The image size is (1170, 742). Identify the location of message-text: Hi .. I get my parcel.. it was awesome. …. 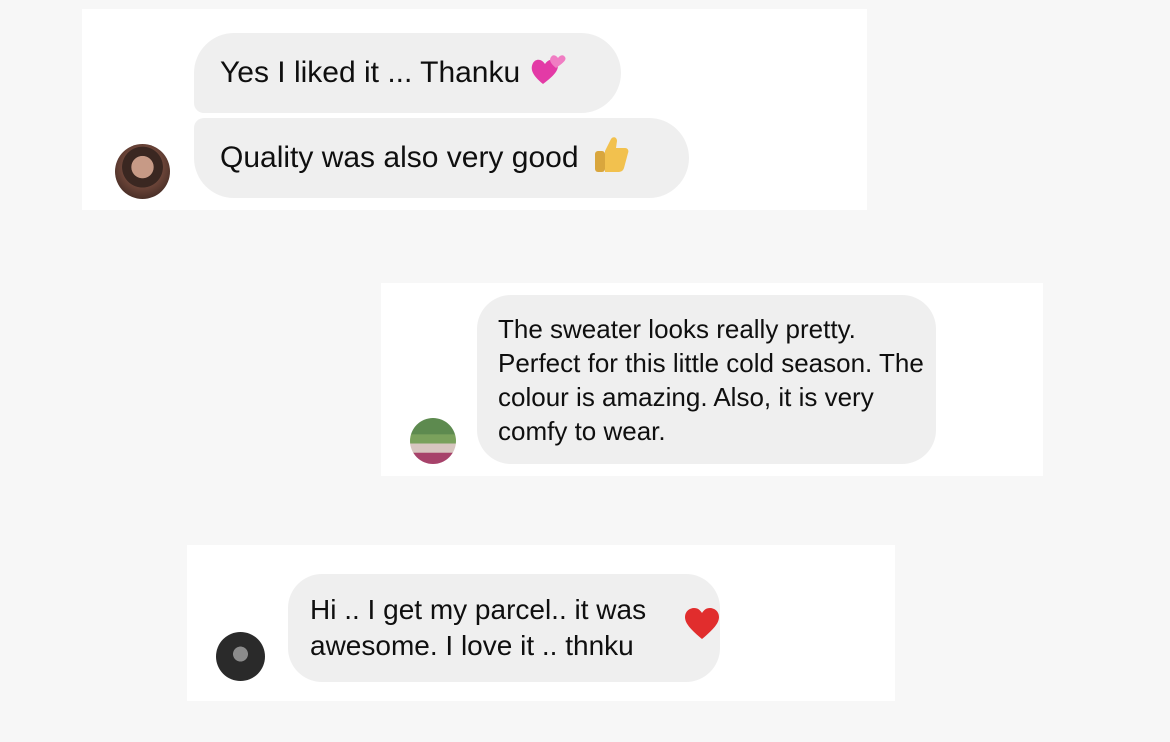
(478, 627).